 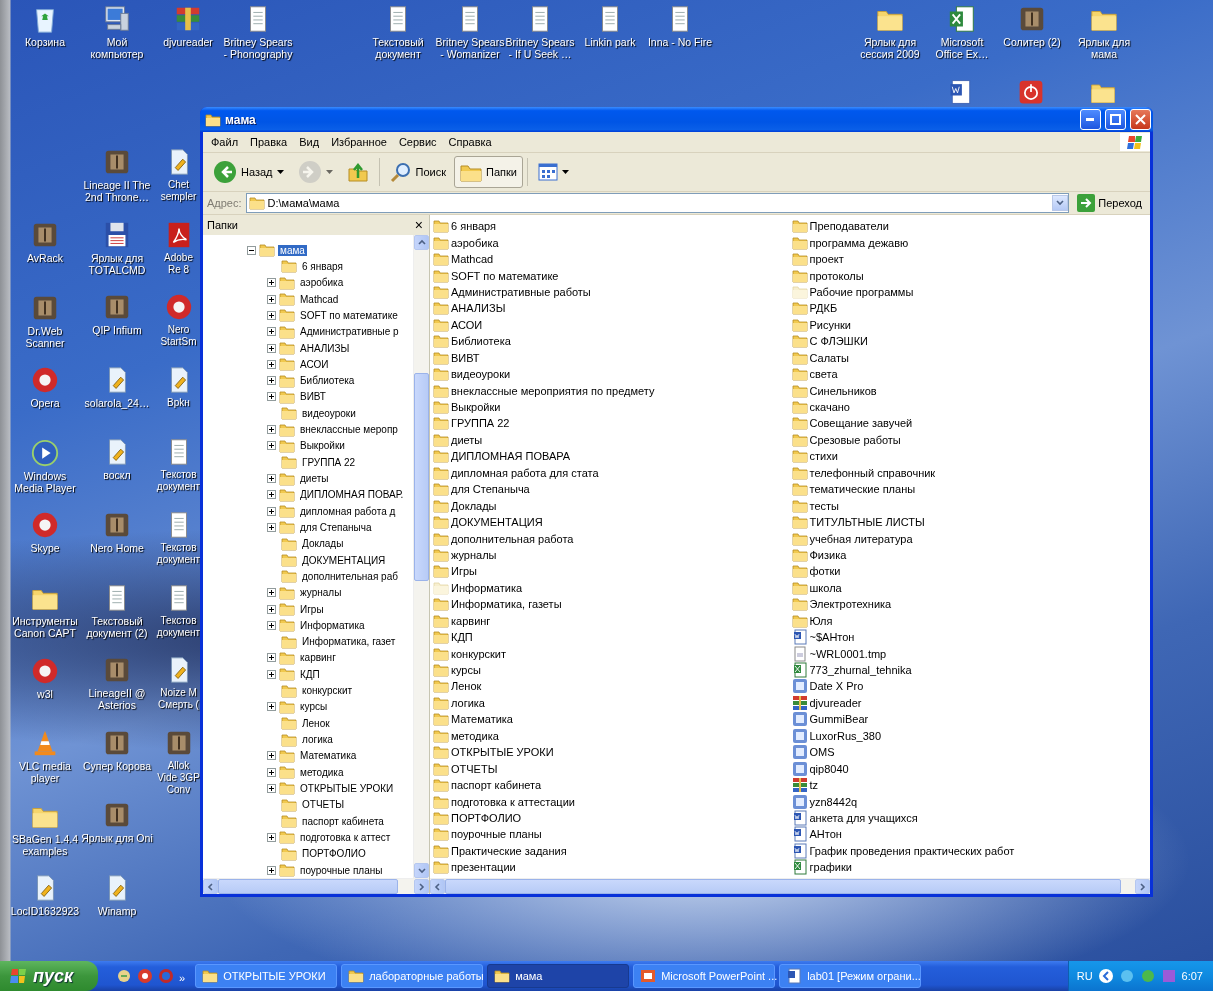 What do you see at coordinates (421, 556) in the screenshot?
I see `vertical-scrollbar` at bounding box center [421, 556].